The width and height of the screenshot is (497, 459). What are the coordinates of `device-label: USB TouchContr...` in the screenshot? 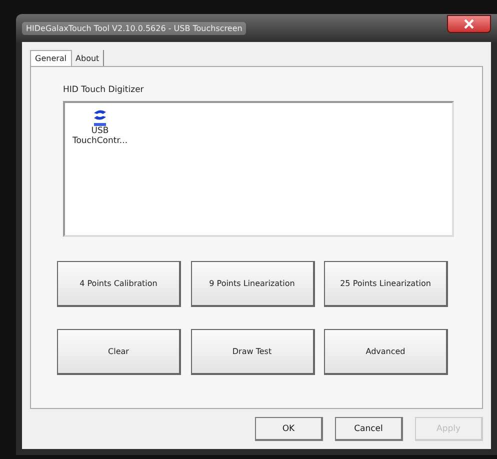 It's located at (100, 137).